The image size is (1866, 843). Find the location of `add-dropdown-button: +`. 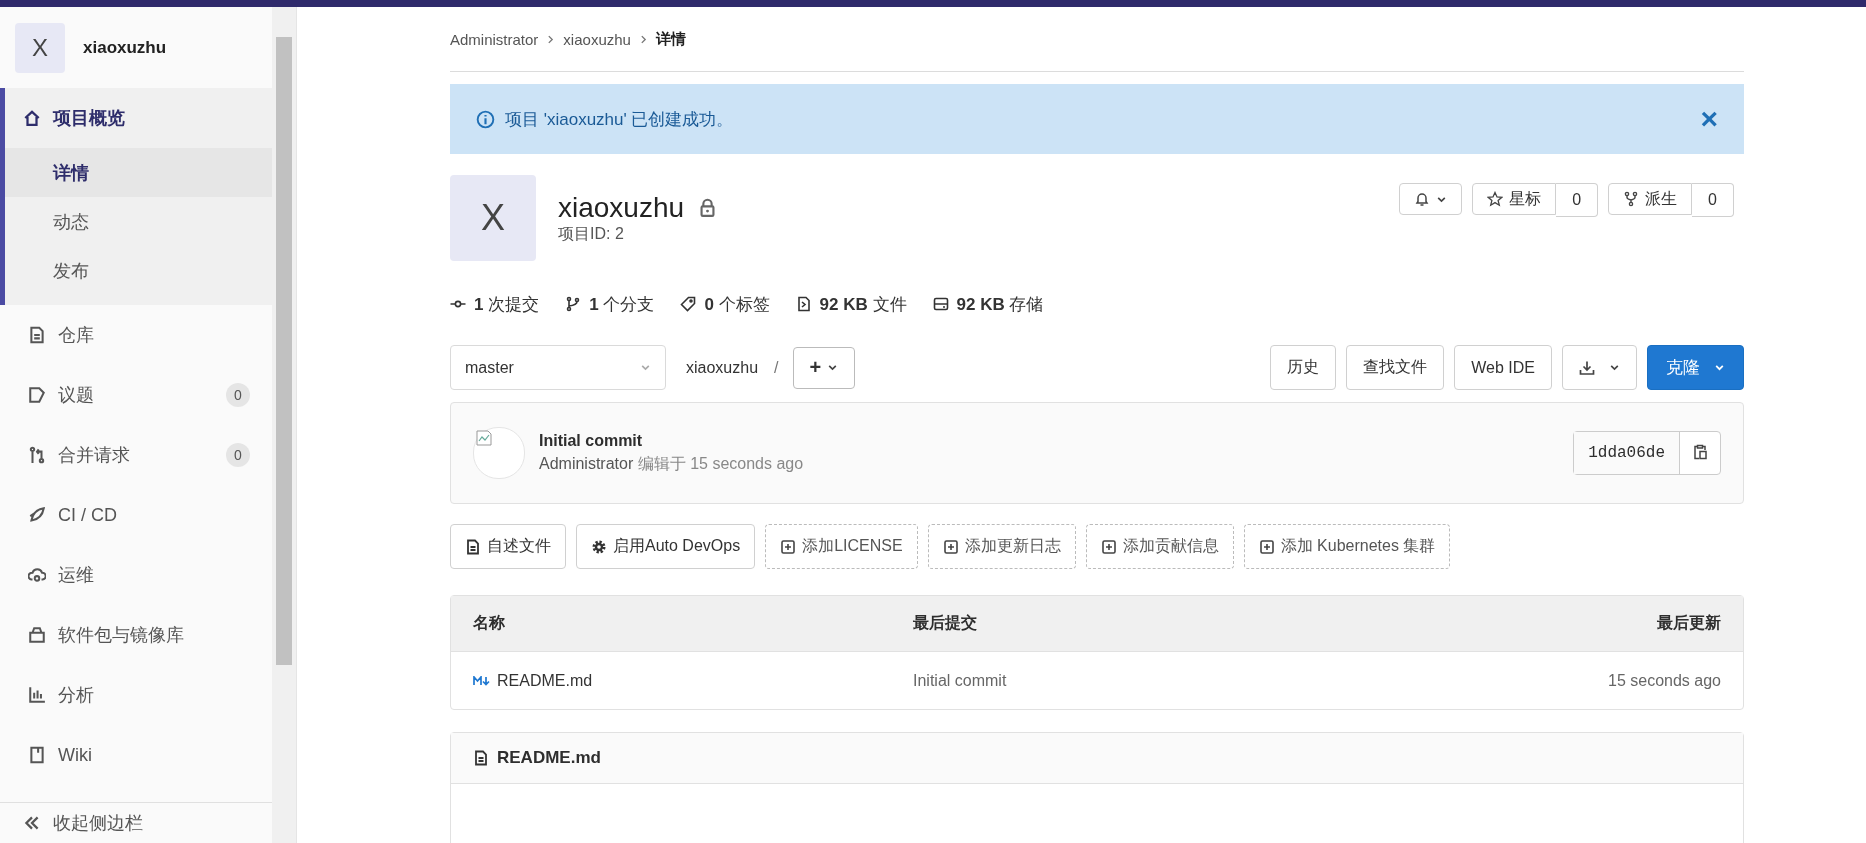

add-dropdown-button: + is located at coordinates (824, 367).